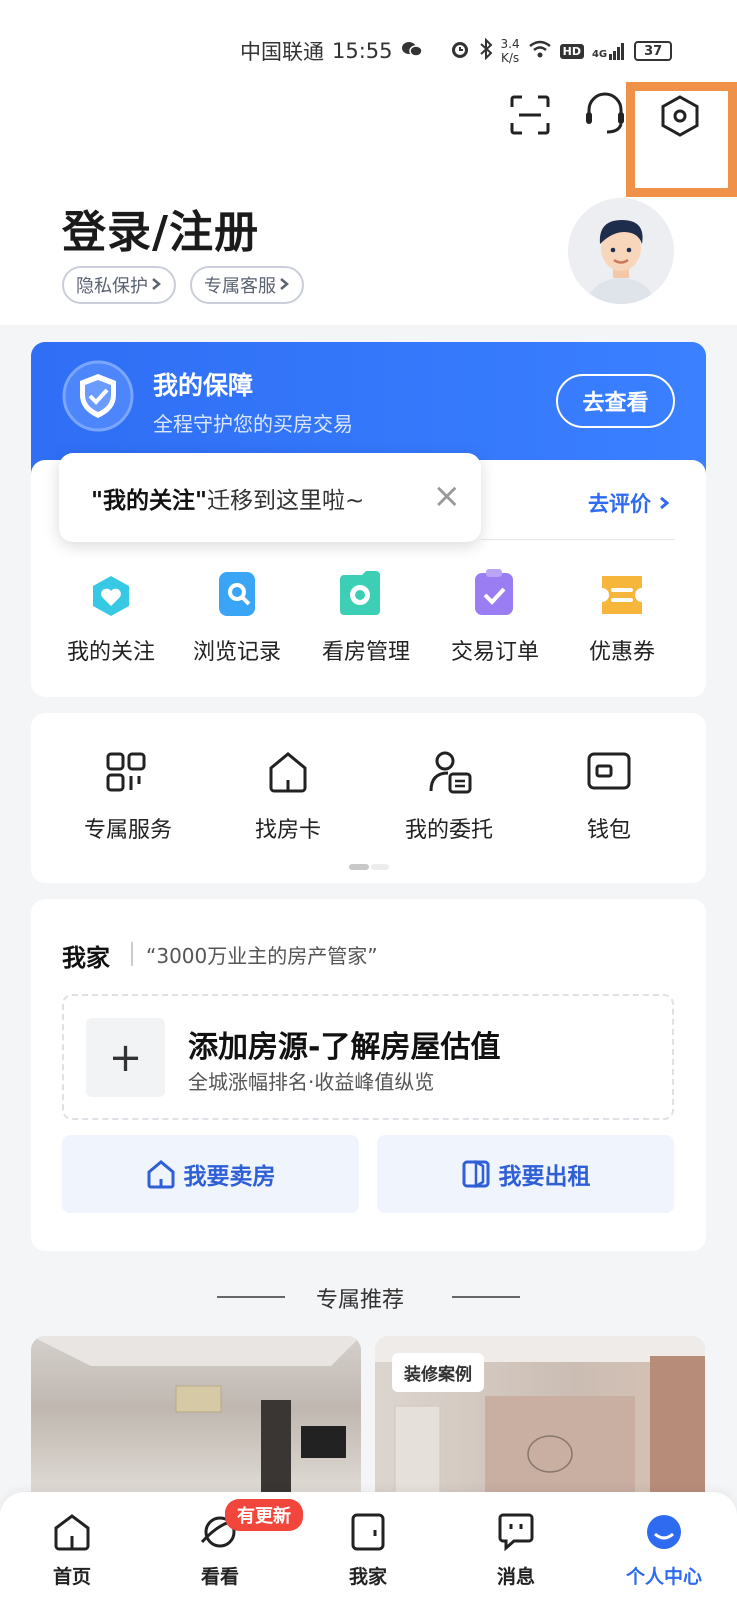 The height and width of the screenshot is (1600, 737). I want to click on message-icon, so click(516, 1532).